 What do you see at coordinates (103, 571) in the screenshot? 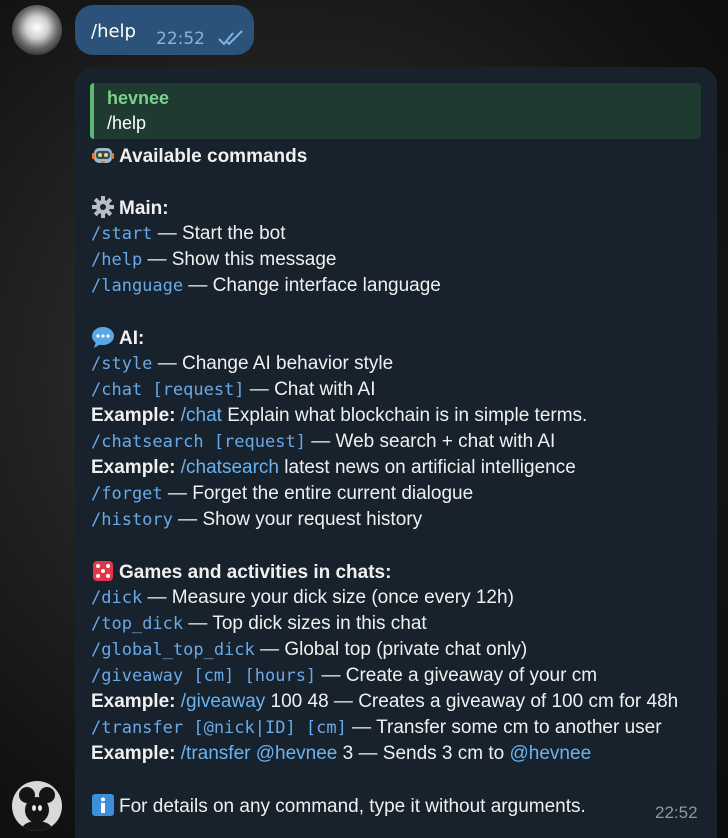
I see `dice-icon` at bounding box center [103, 571].